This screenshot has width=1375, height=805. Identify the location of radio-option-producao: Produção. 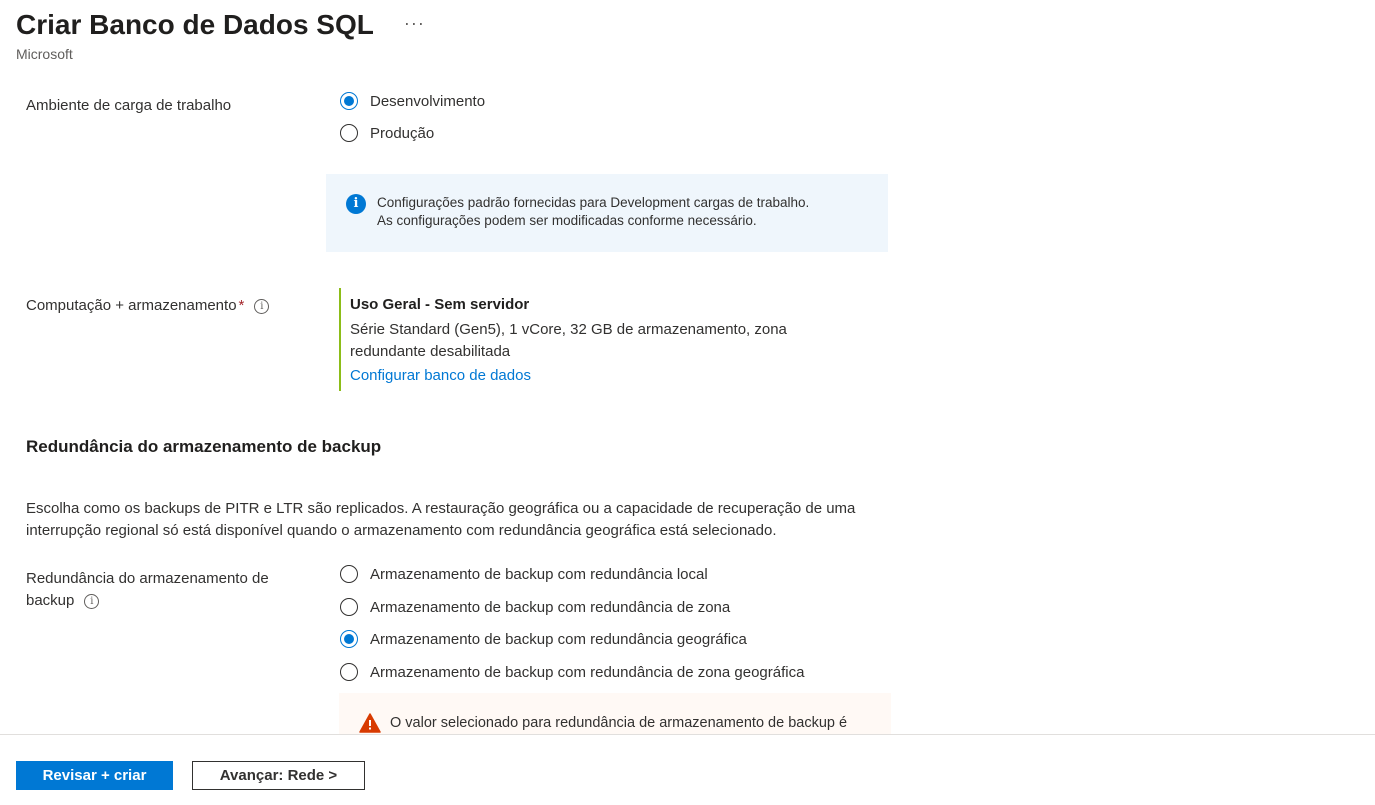
(387, 133).